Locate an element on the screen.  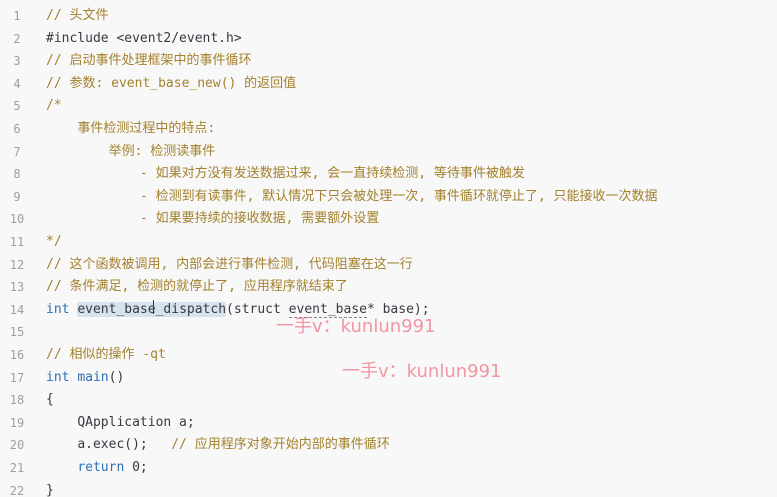
line-content: /* is located at coordinates (54, 106).